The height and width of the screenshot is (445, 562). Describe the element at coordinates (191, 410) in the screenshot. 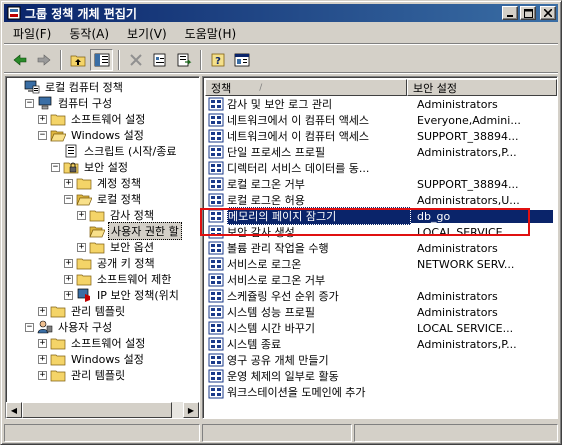

I see `scroll-right-button: ▶` at that location.